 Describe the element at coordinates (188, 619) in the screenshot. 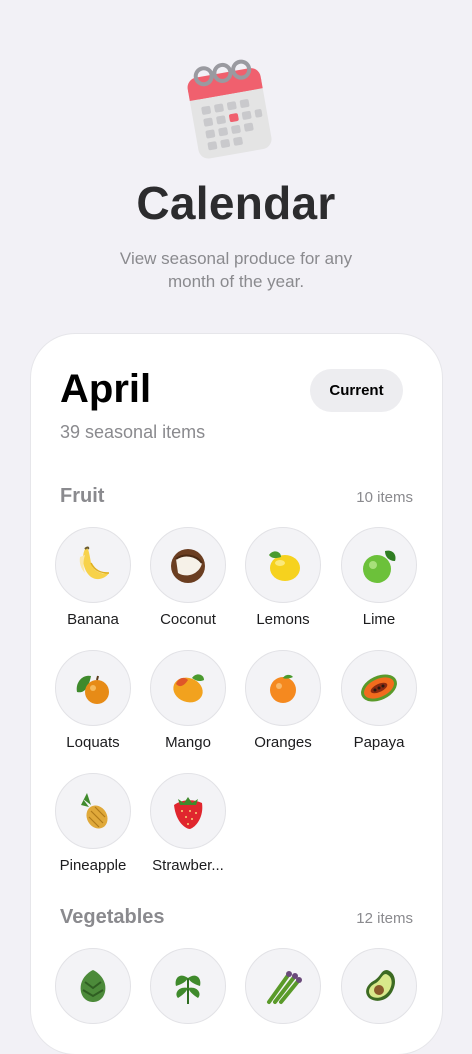

I see `produce-item-label: Coconut` at that location.